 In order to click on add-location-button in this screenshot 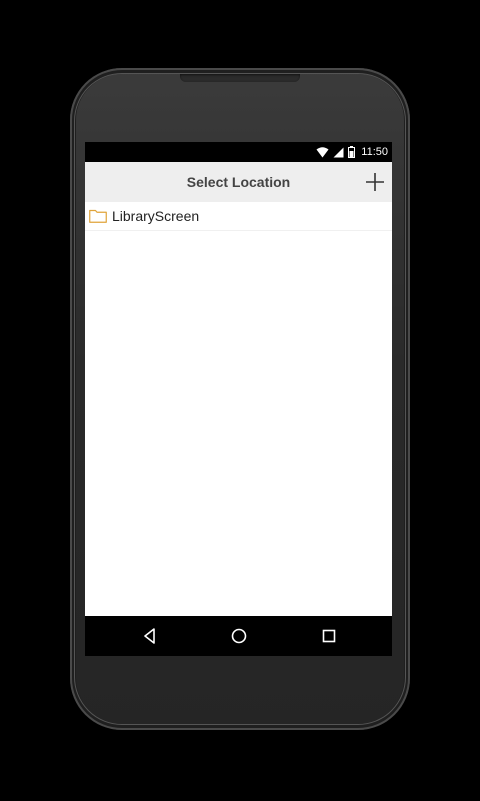, I will do `click(375, 182)`.